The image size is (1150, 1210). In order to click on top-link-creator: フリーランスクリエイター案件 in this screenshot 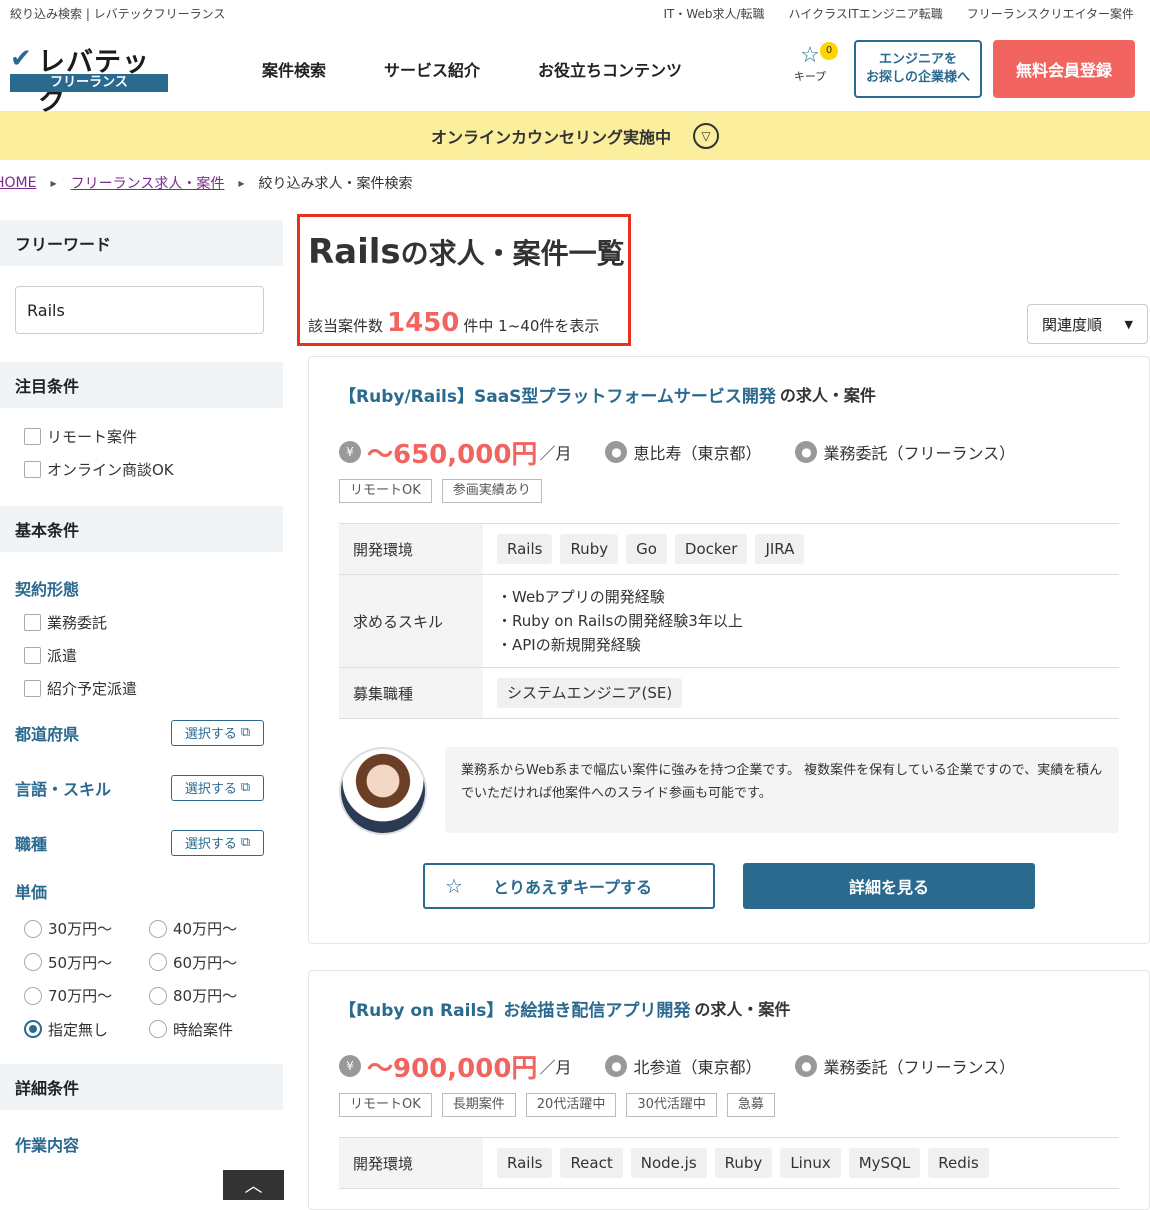, I will do `click(1050, 13)`.